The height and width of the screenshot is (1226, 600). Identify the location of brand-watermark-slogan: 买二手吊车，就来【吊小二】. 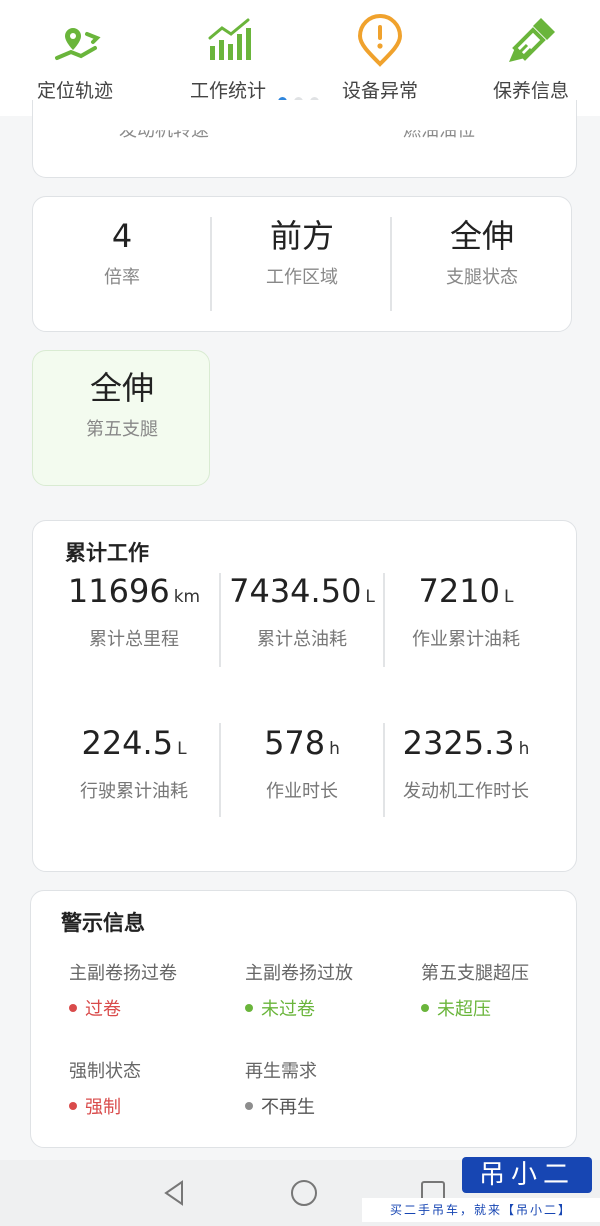
(481, 1210).